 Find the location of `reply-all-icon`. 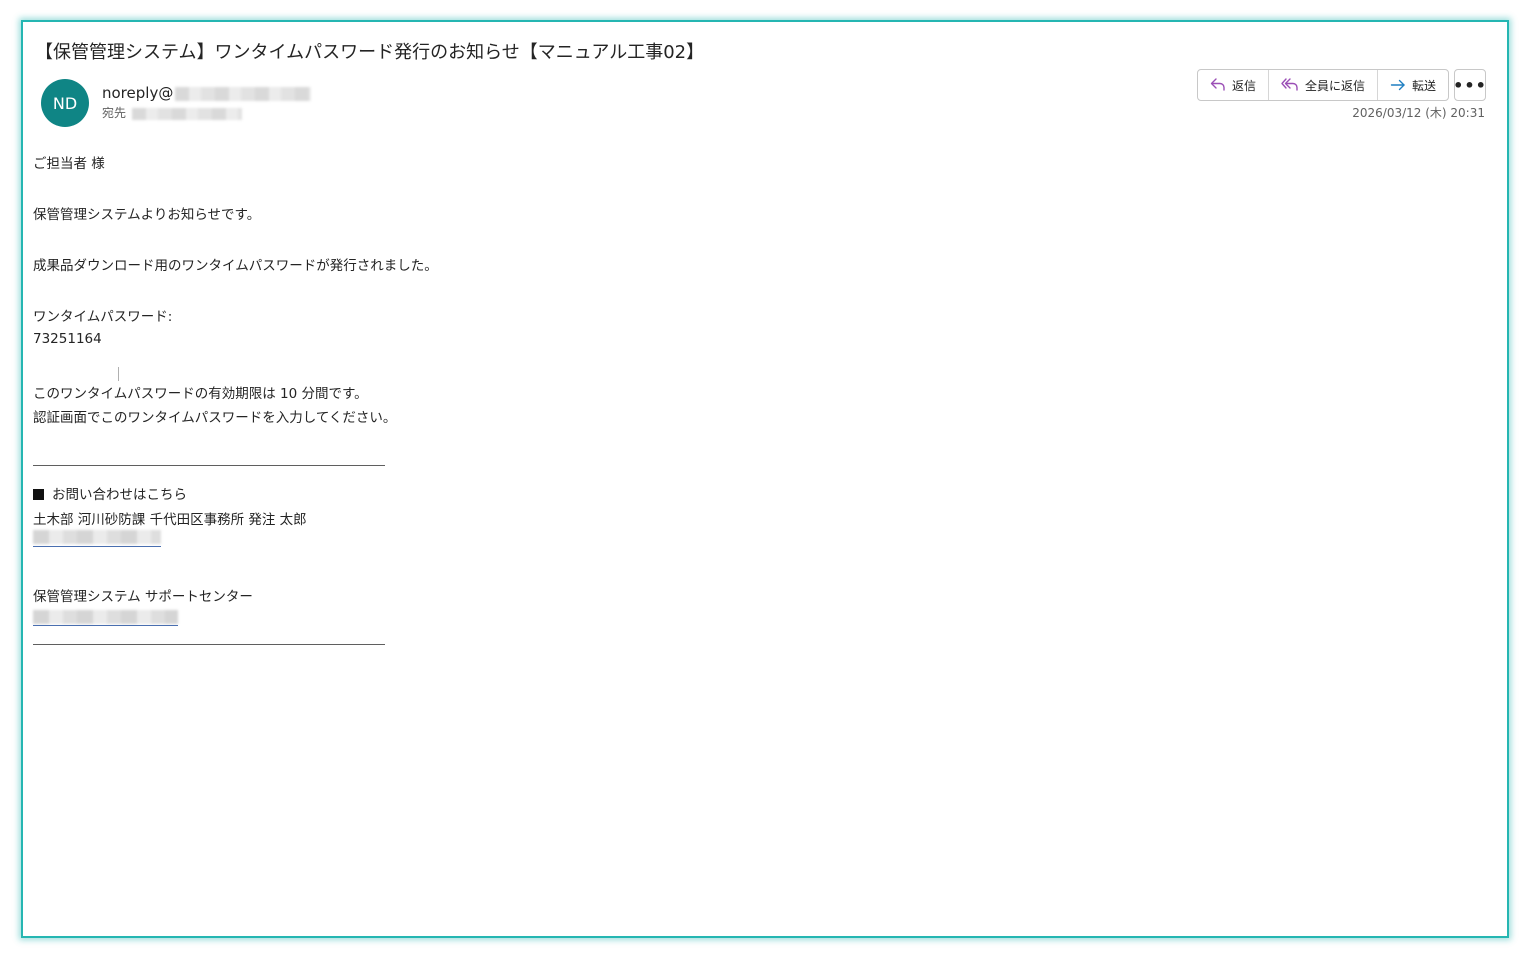

reply-all-icon is located at coordinates (1290, 85).